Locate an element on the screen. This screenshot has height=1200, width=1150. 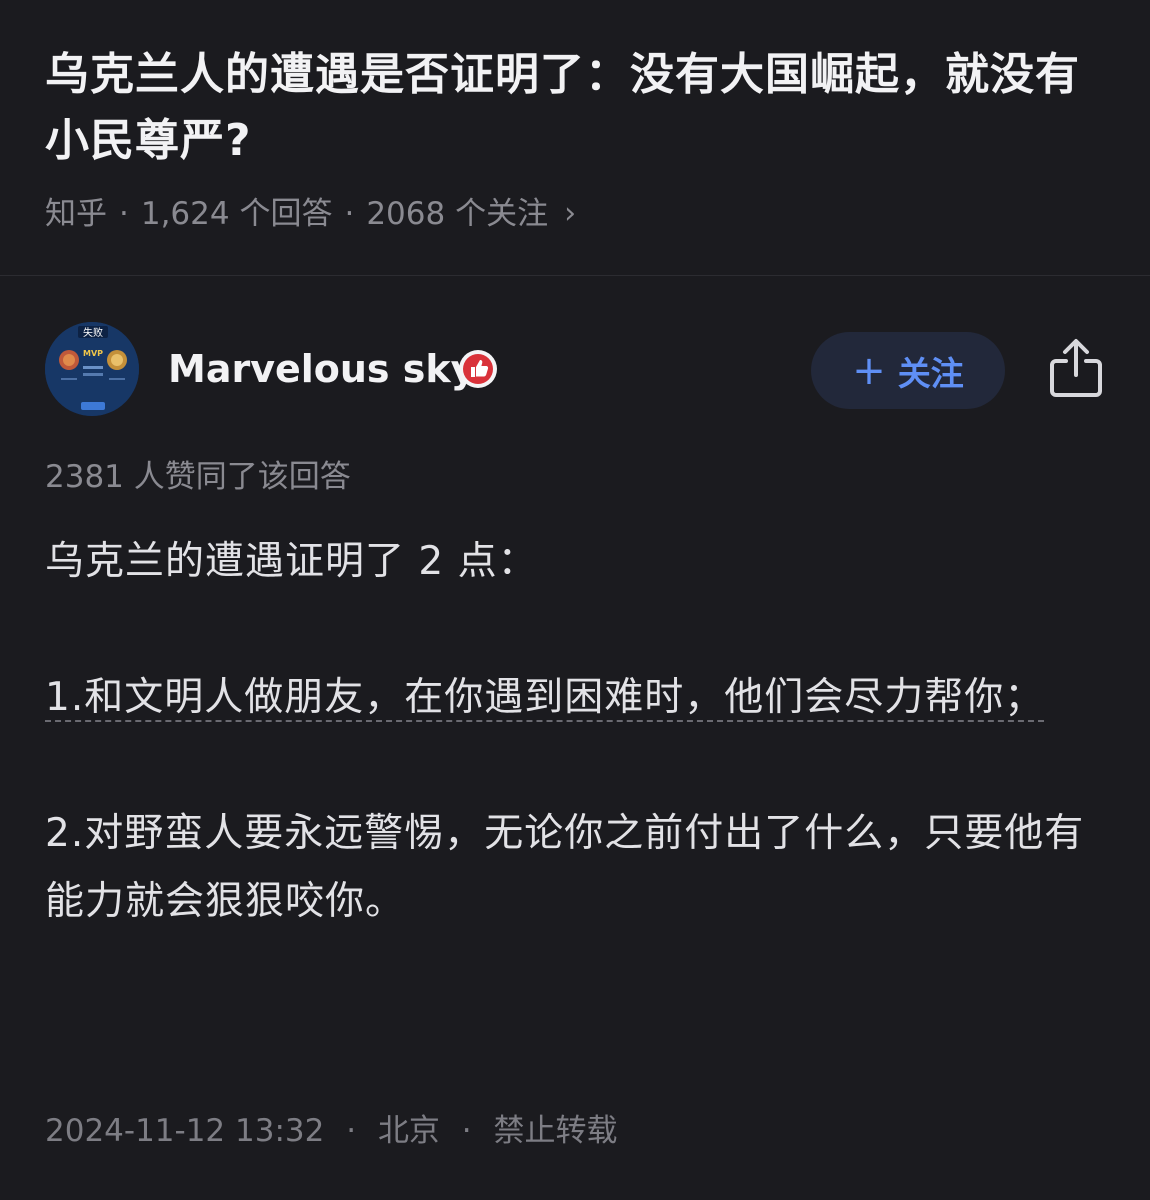
answer-intro: 乌克兰的遭遇证明了 2 点： is located at coordinates (291, 561).